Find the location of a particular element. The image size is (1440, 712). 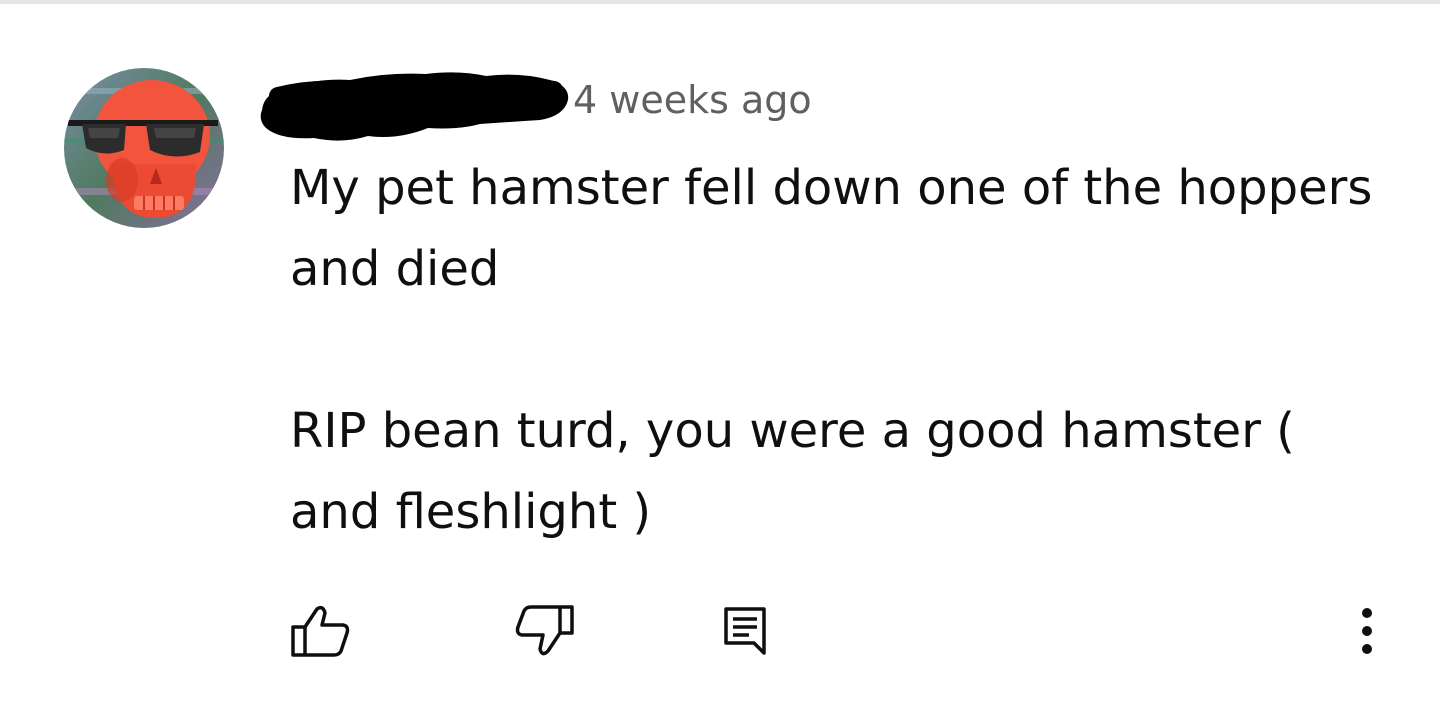

like-button is located at coordinates (320, 631).